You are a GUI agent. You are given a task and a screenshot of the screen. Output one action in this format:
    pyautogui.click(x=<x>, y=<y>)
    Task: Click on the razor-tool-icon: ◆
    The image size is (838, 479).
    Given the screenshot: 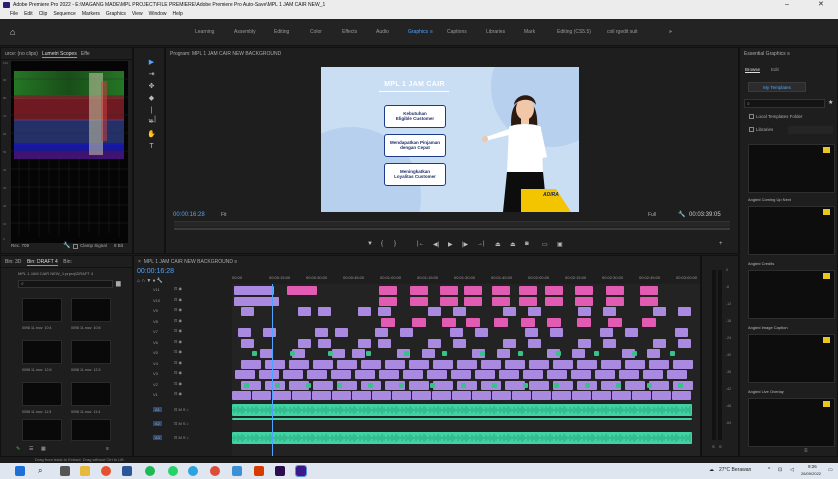 What is the action you would take?
    pyautogui.click(x=151, y=98)
    